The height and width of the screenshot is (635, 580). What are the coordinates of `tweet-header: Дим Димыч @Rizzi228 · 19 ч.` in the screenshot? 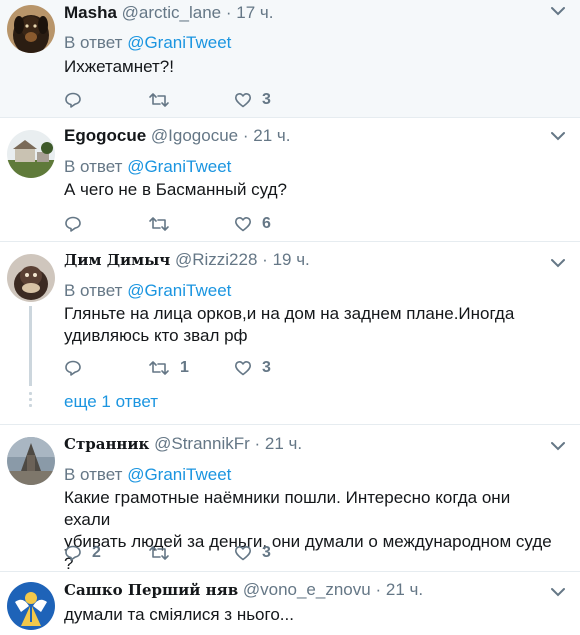 It's located at (187, 260).